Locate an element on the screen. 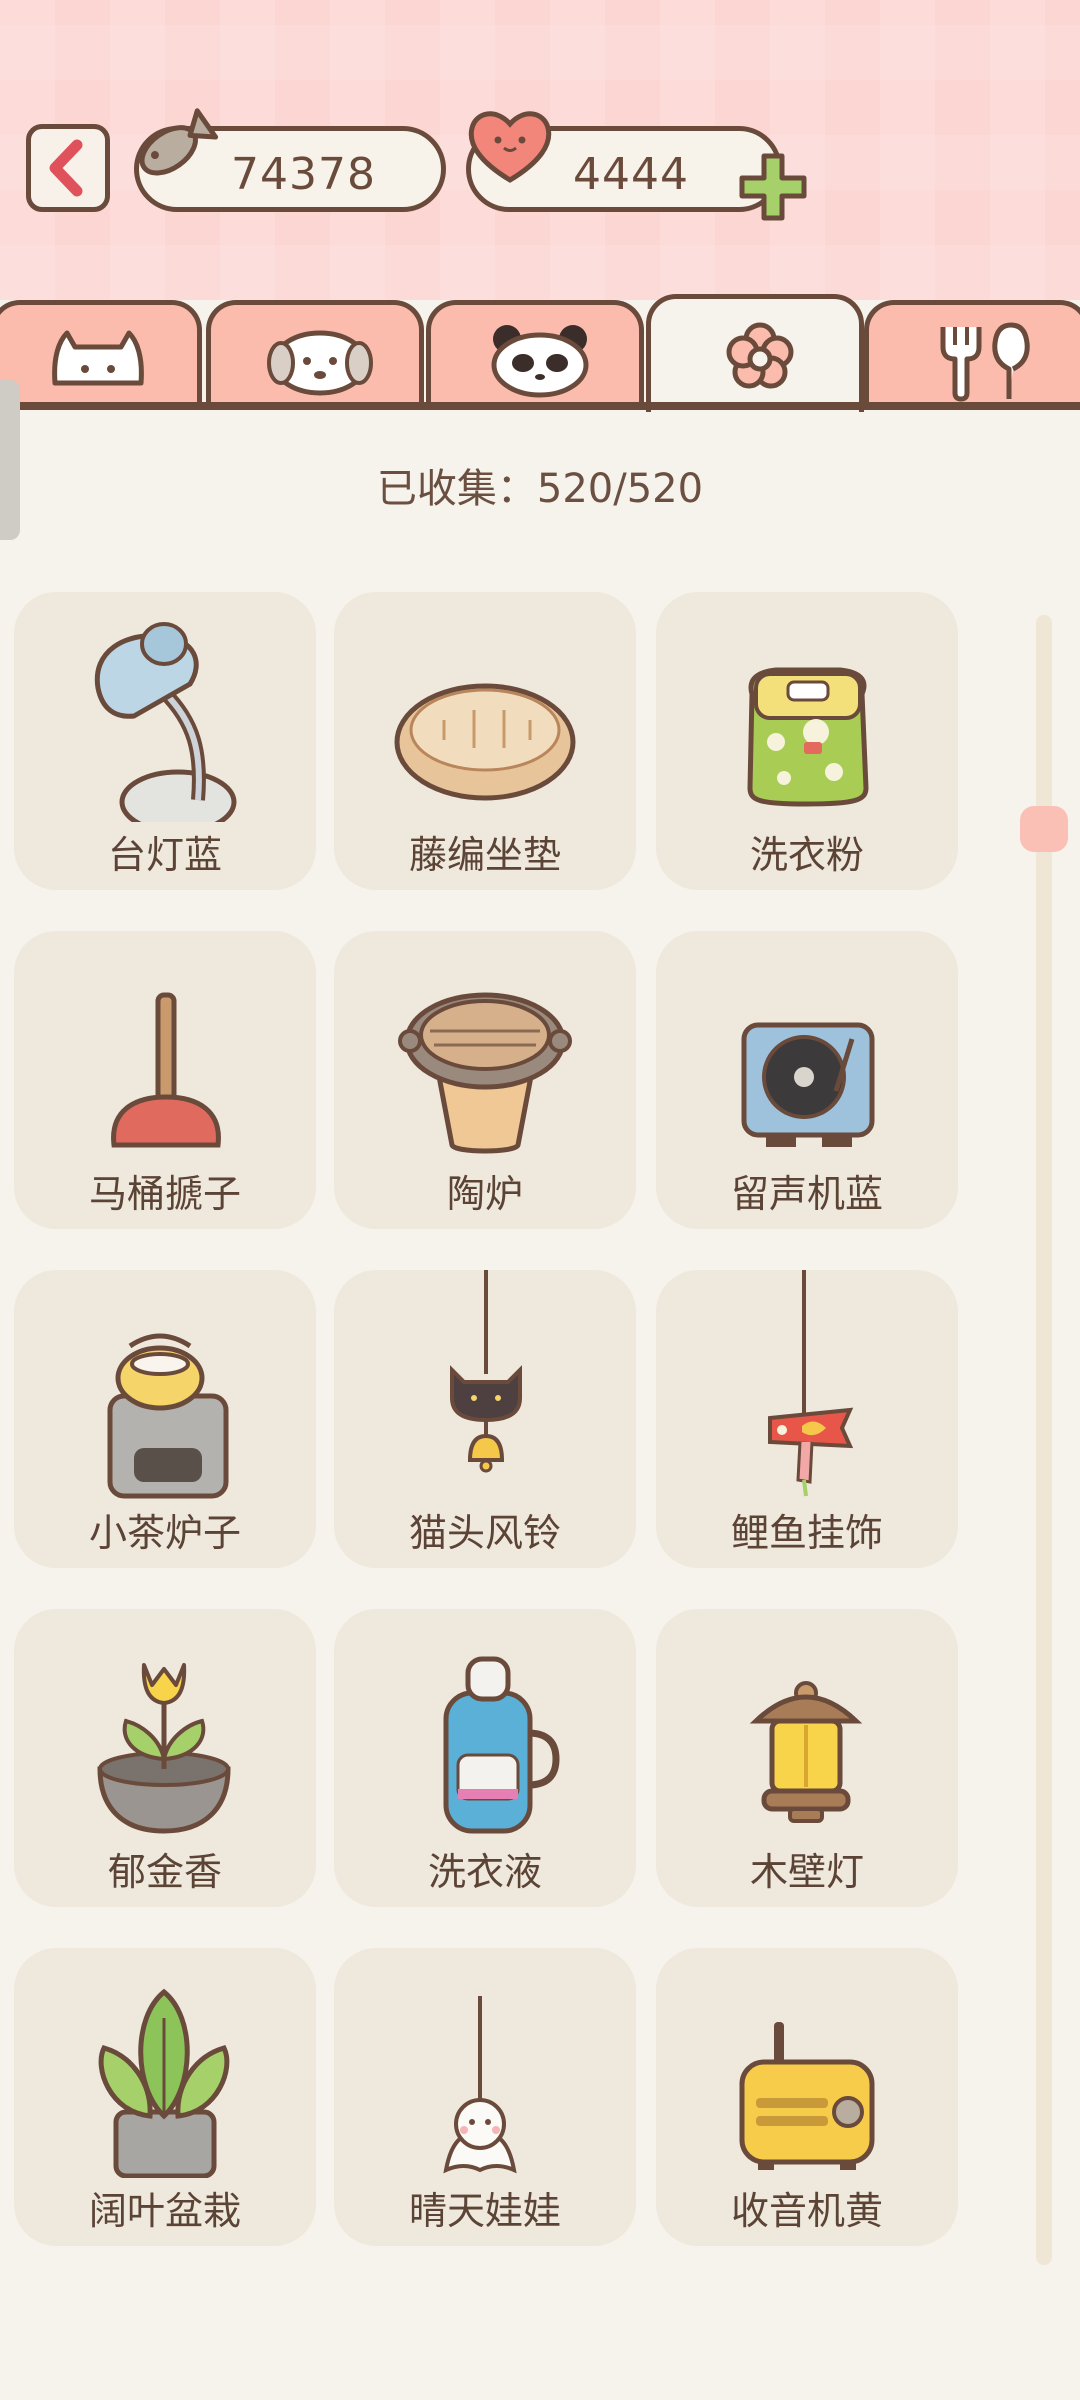  item-card: 收音机黄 is located at coordinates (807, 2097).